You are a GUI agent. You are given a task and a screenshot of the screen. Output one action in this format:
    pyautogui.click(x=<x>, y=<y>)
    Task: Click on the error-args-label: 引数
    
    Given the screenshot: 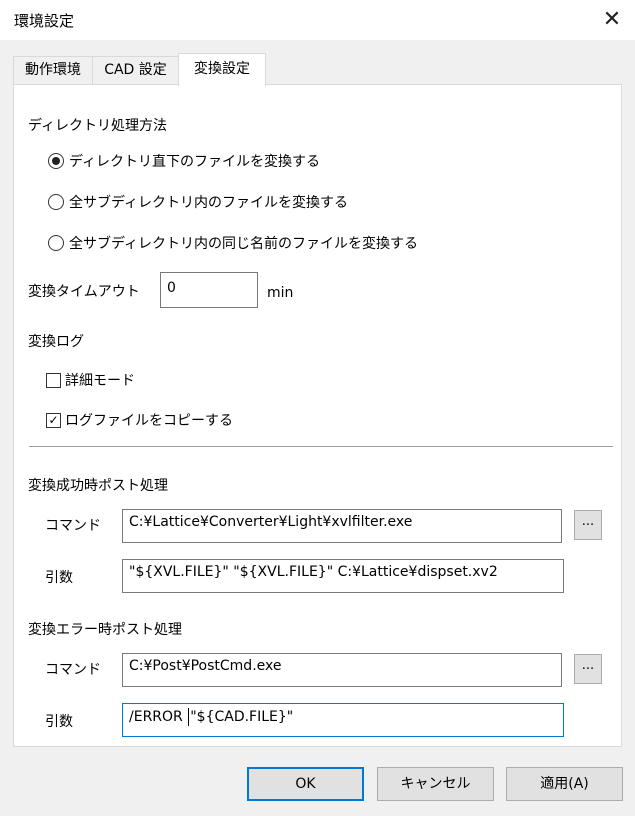 What is the action you would take?
    pyautogui.click(x=59, y=722)
    